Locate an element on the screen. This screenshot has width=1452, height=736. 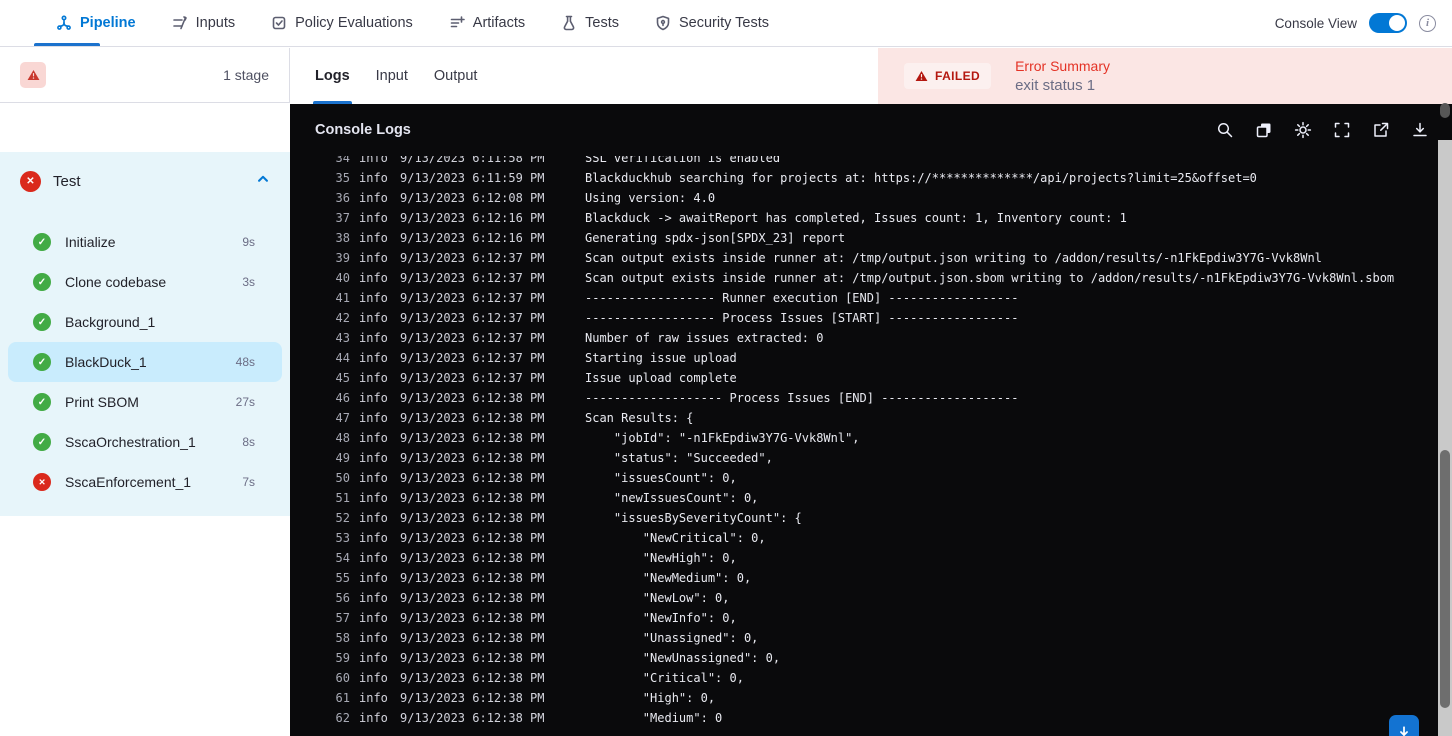
error-summary-title: Error Summary is located at coordinates (1062, 66).